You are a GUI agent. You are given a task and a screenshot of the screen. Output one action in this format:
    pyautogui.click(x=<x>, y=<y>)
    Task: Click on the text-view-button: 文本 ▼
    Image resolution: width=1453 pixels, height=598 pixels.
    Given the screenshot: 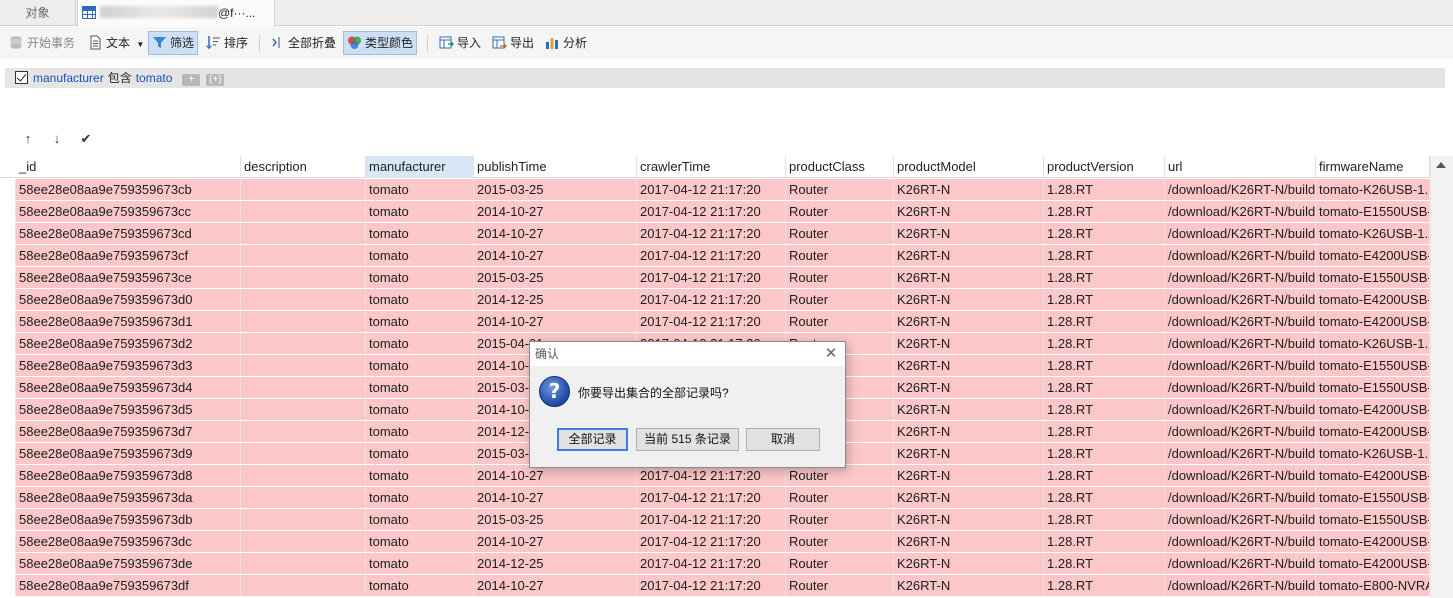 What is the action you would take?
    pyautogui.click(x=116, y=43)
    